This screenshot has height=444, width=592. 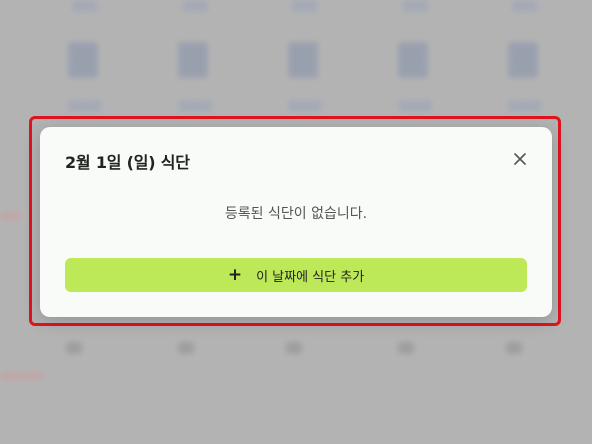 I want to click on empty-message: 등록된 식단이 없습니다., so click(x=296, y=214).